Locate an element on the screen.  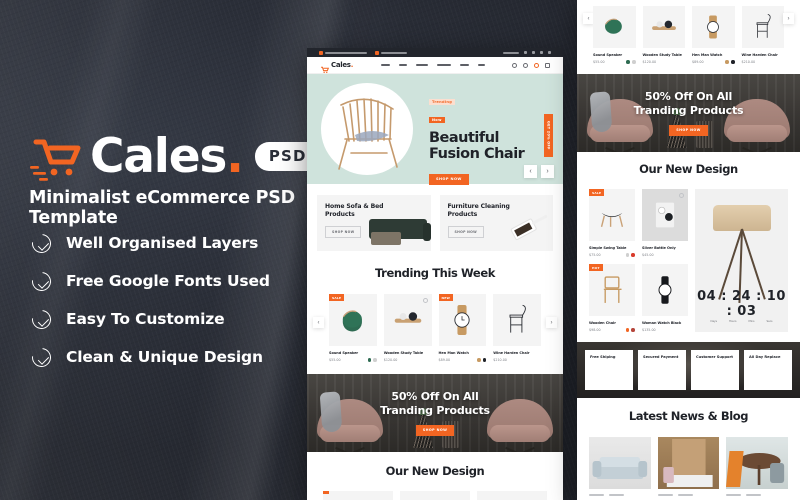
product-name: Woman Watch Black is located at coordinates (662, 323).